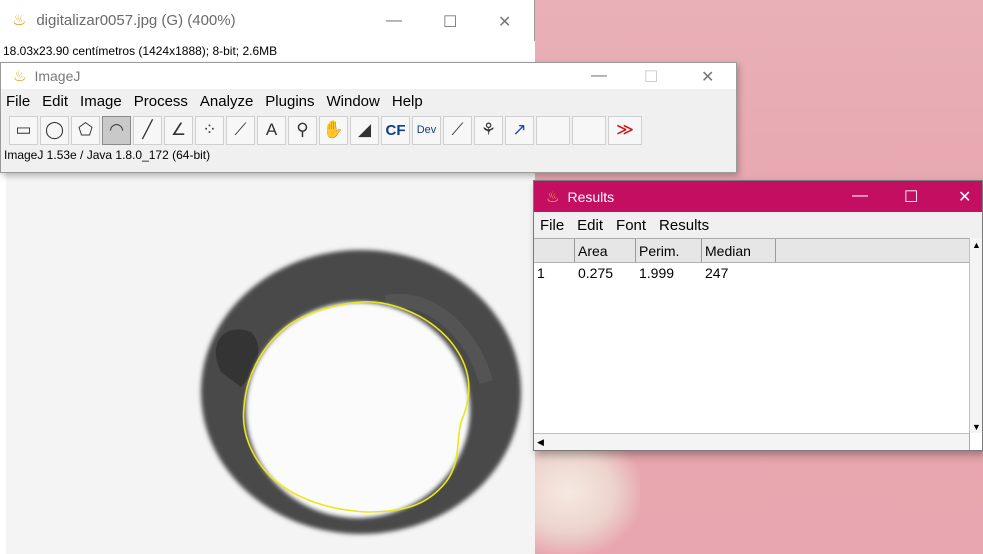  Describe the element at coordinates (657, 273) in the screenshot. I see `cell-perim: 1.999` at that location.